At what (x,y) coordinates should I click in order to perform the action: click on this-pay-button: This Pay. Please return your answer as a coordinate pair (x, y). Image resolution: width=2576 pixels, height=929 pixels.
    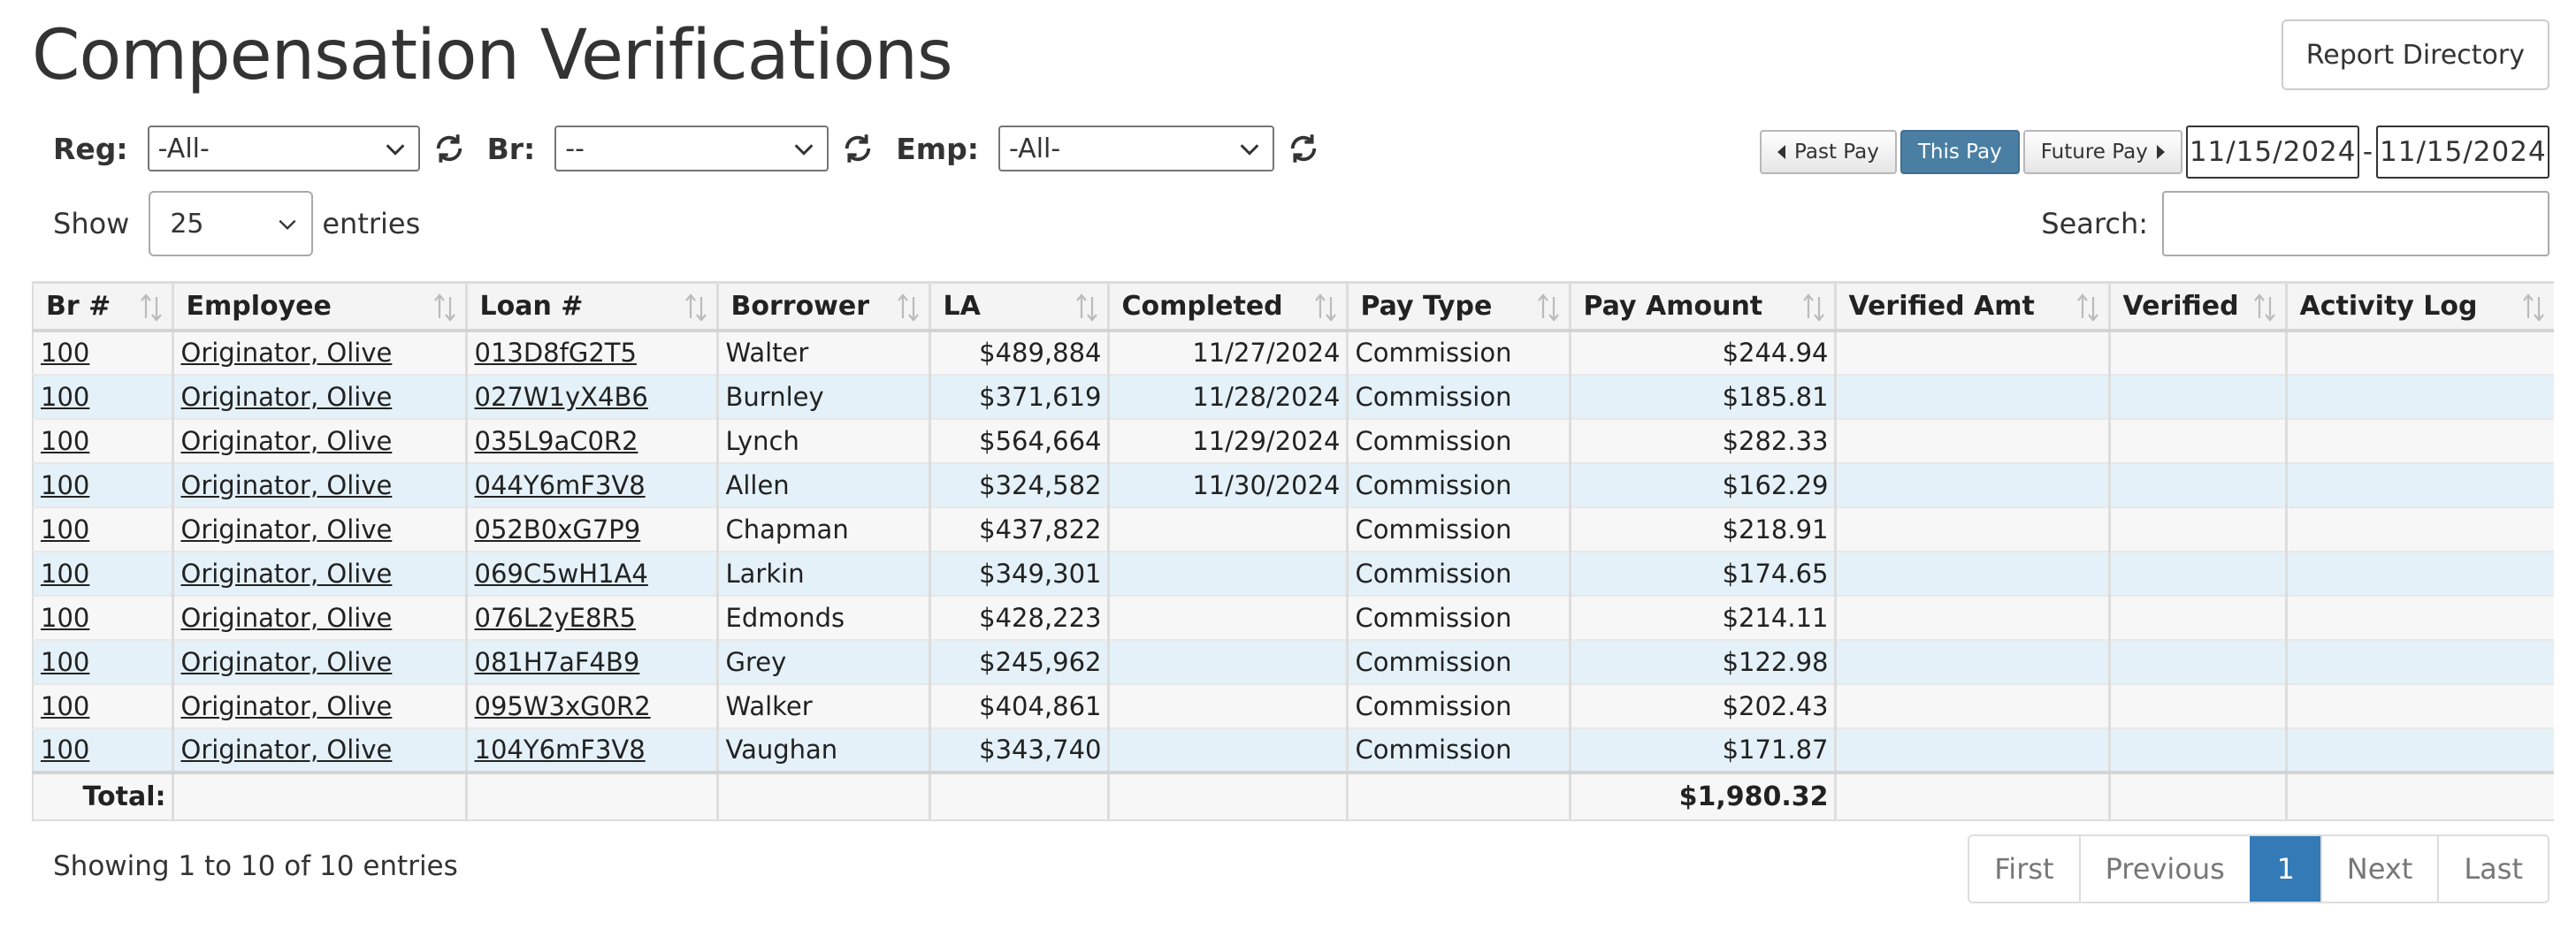
    Looking at the image, I should click on (1960, 152).